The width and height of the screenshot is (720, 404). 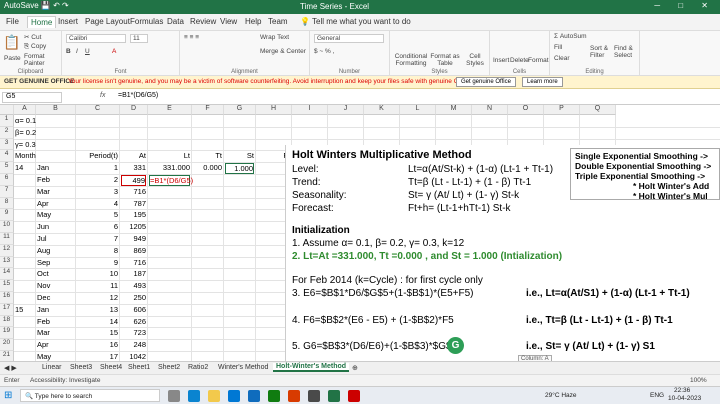 I want to click on file-explorer-icon, so click(x=214, y=396).